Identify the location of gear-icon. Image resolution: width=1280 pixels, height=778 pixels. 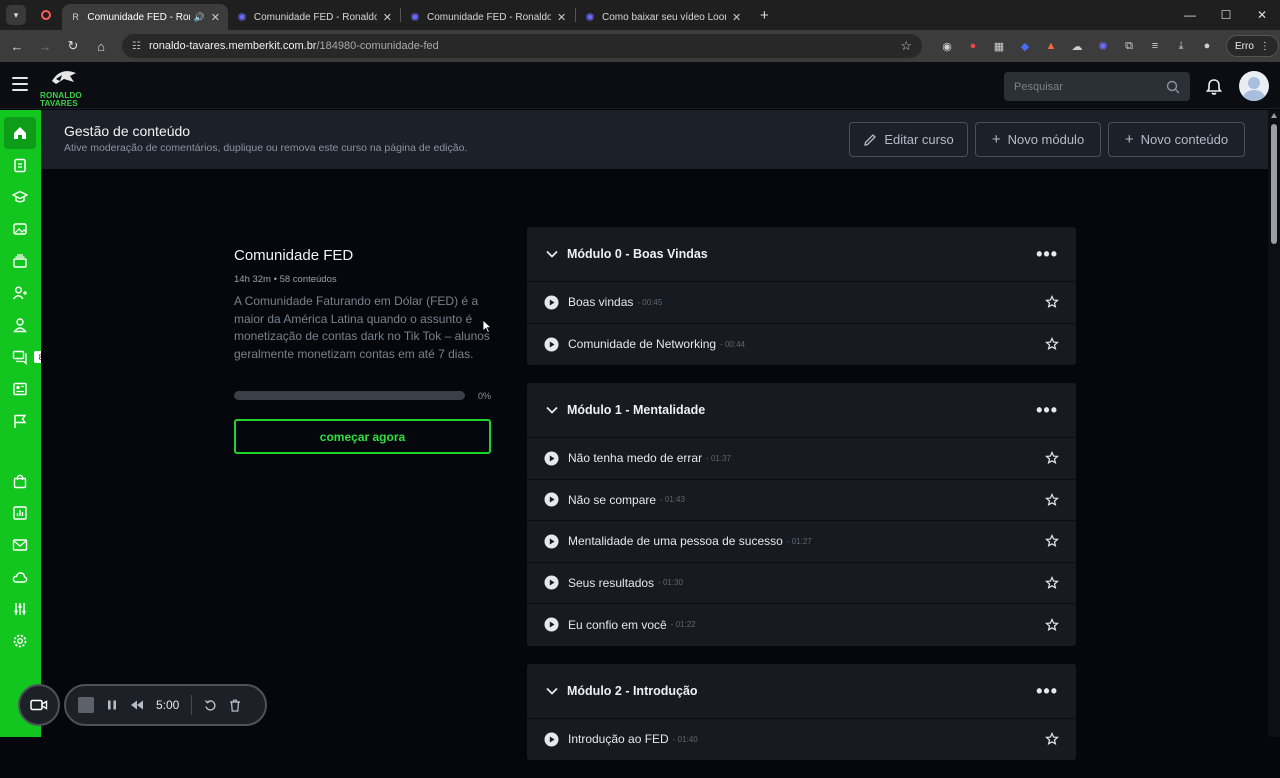
(20, 641).